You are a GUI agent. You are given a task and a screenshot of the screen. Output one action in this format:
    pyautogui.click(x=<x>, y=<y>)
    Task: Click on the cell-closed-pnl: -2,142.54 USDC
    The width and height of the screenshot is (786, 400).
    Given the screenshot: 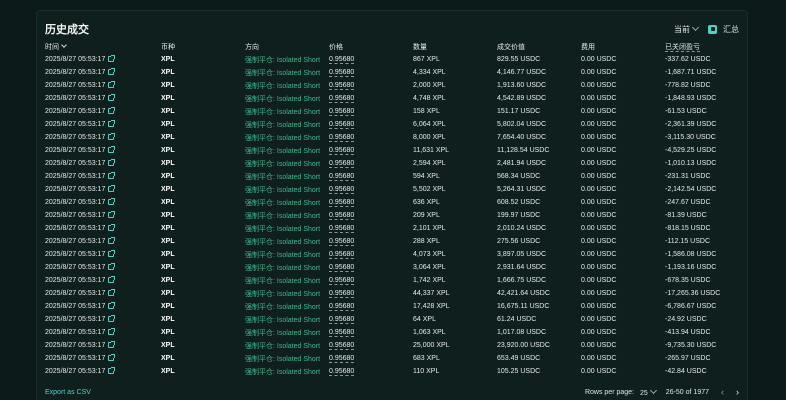 What is the action you would take?
    pyautogui.click(x=691, y=189)
    